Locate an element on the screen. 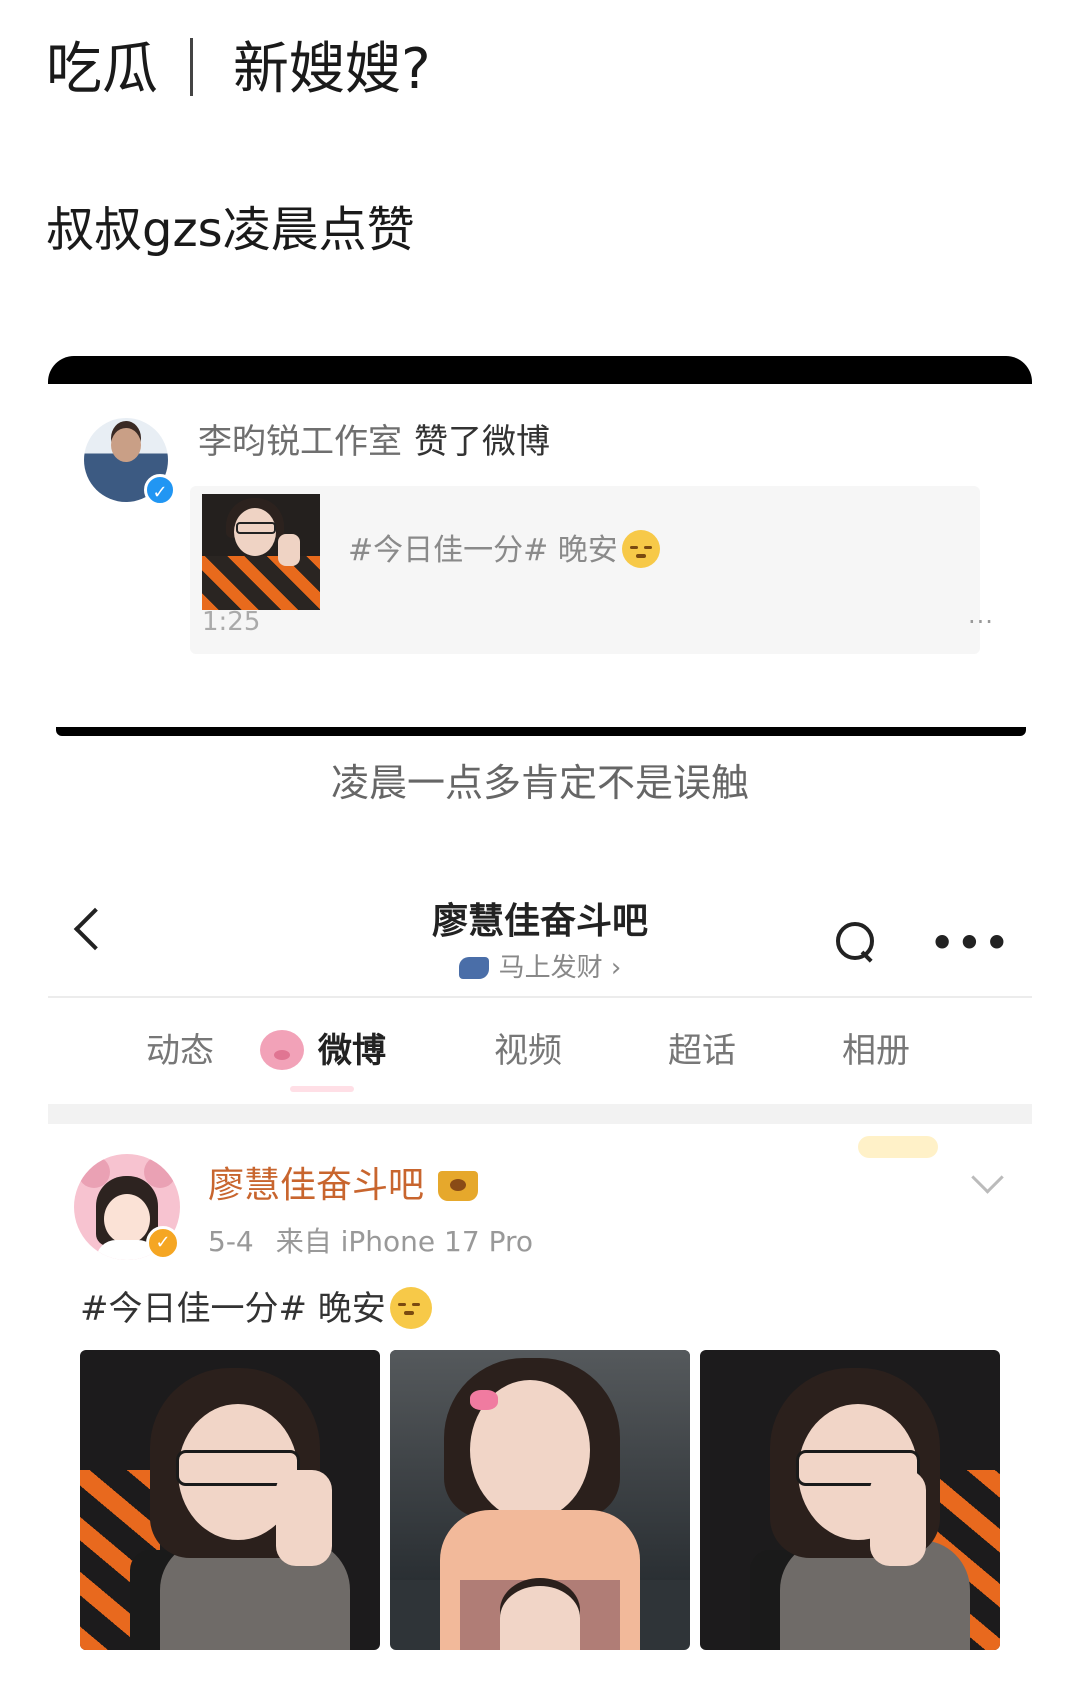  bear-icon is located at coordinates (282, 1050).